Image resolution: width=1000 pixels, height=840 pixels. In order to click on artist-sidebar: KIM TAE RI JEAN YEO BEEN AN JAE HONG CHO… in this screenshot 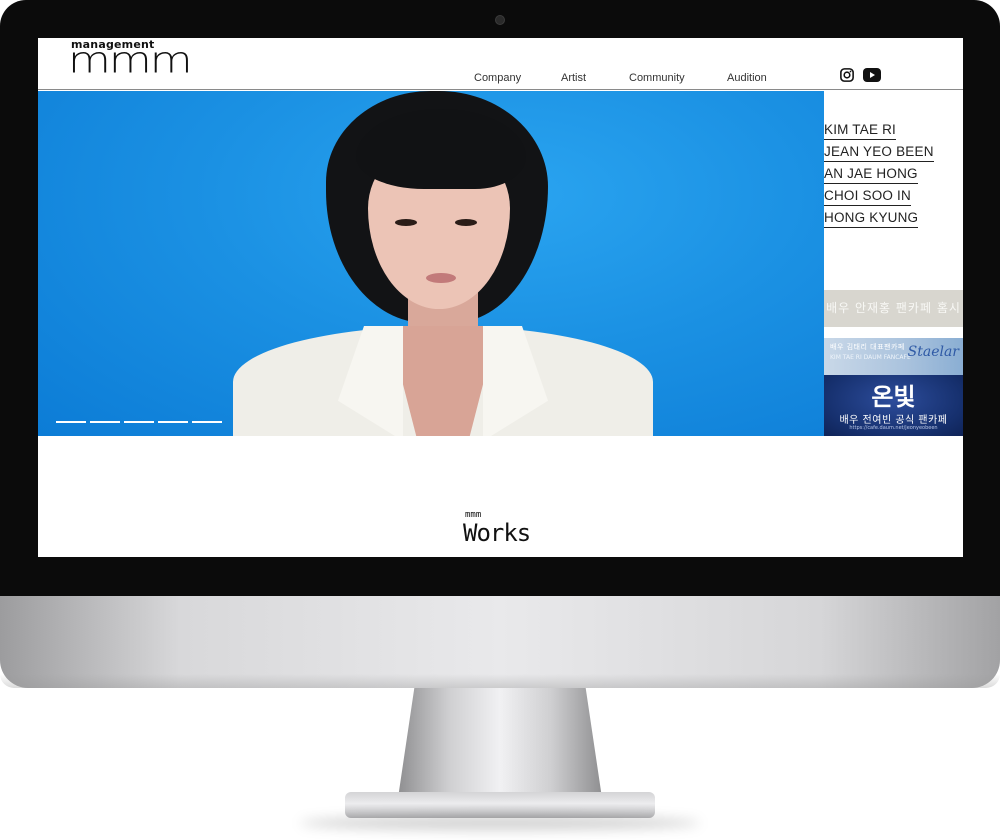, I will do `click(893, 263)`.